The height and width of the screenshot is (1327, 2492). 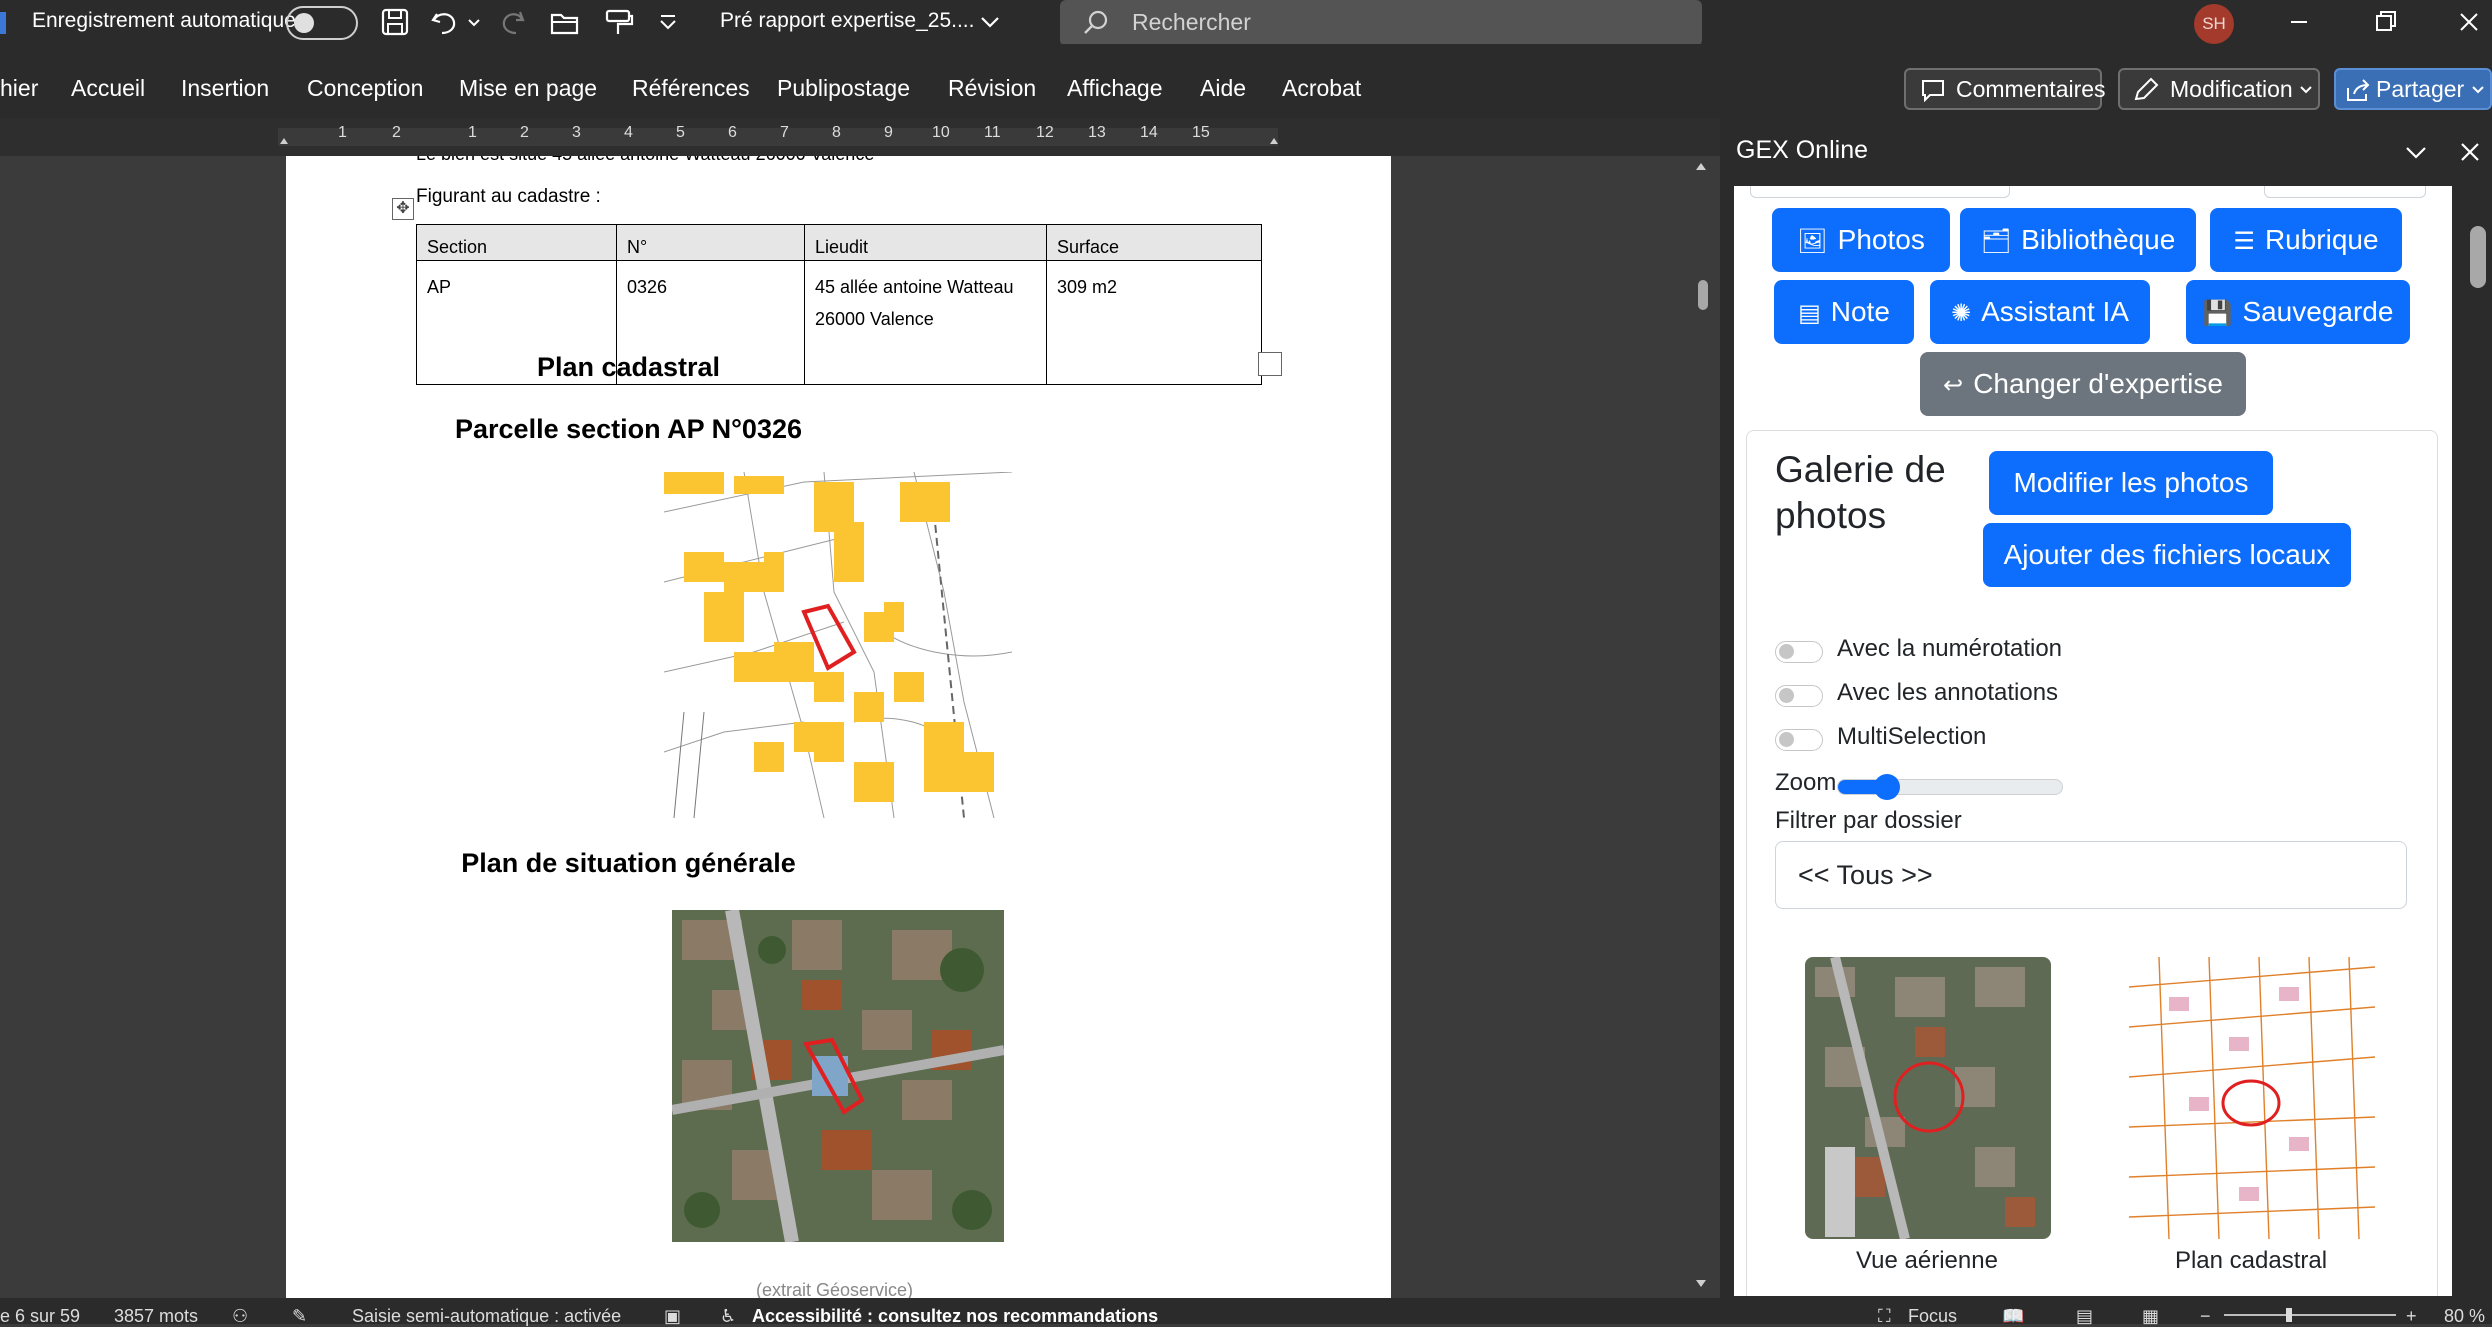 I want to click on share-button: Partager, so click(x=2413, y=89).